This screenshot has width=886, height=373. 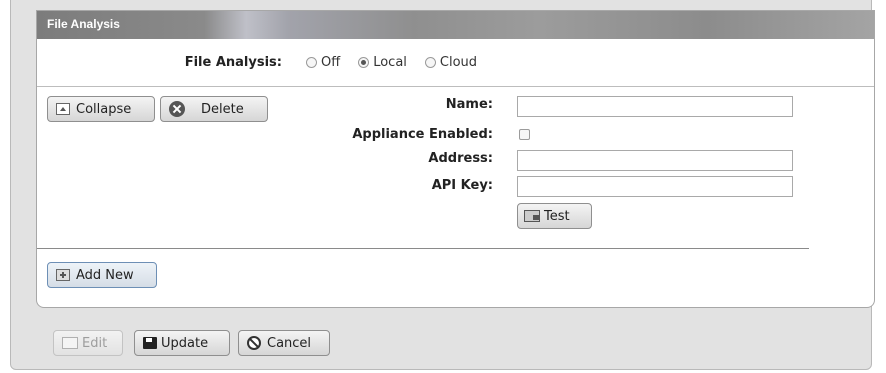 What do you see at coordinates (455, 86) in the screenshot?
I see `divider` at bounding box center [455, 86].